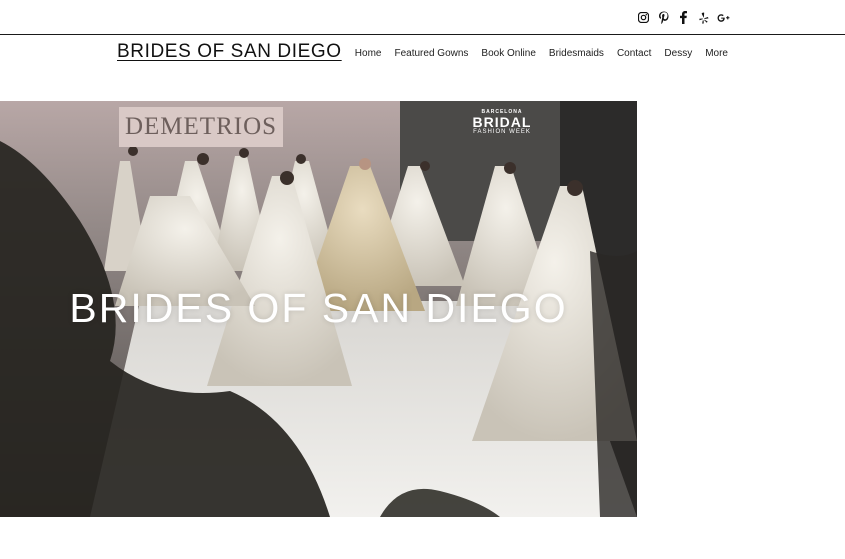  Describe the element at coordinates (368, 53) in the screenshot. I see `nav-item-home: Home` at that location.